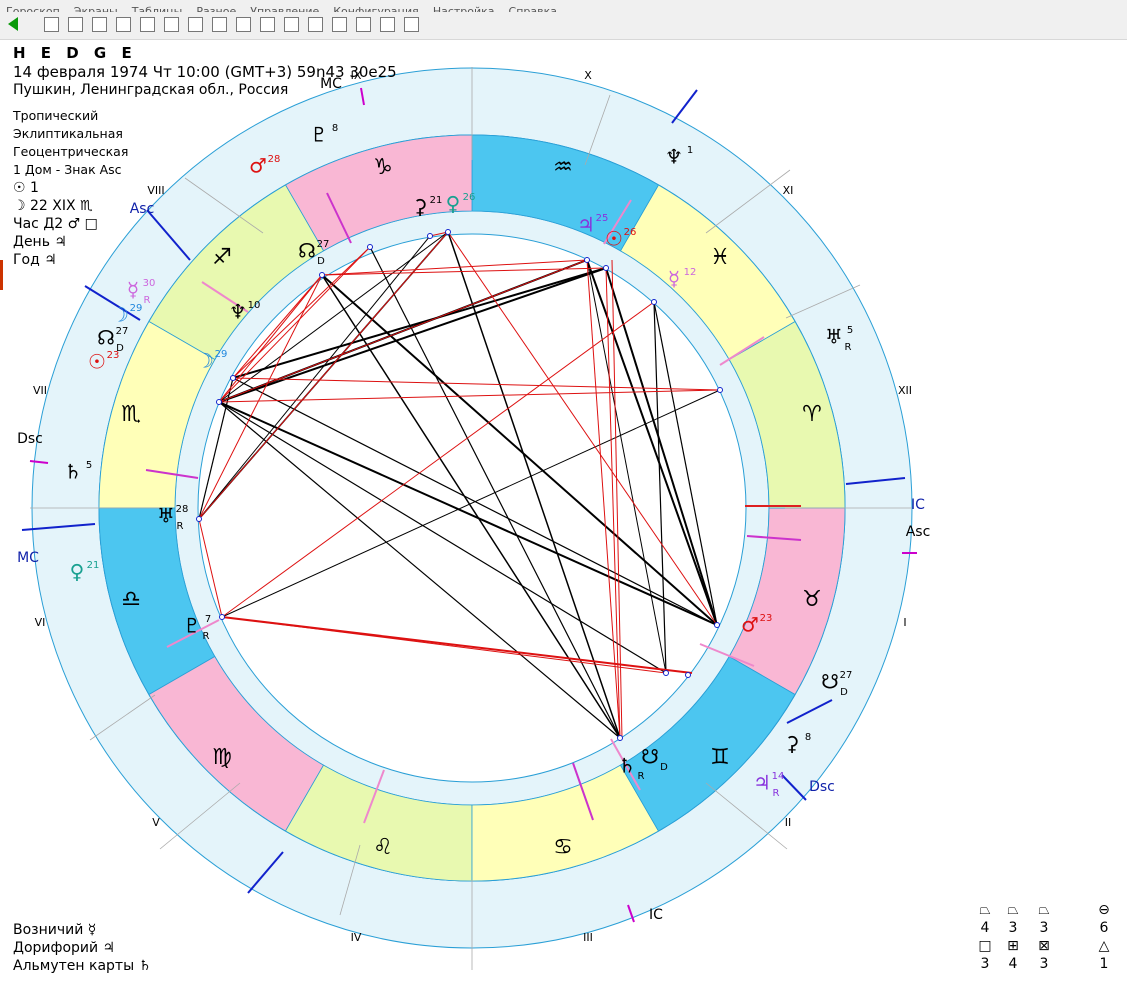 The width and height of the screenshot is (1127, 981). Describe the element at coordinates (812, 599) in the screenshot. I see `zodiac-sign-glyph: ♉` at that location.